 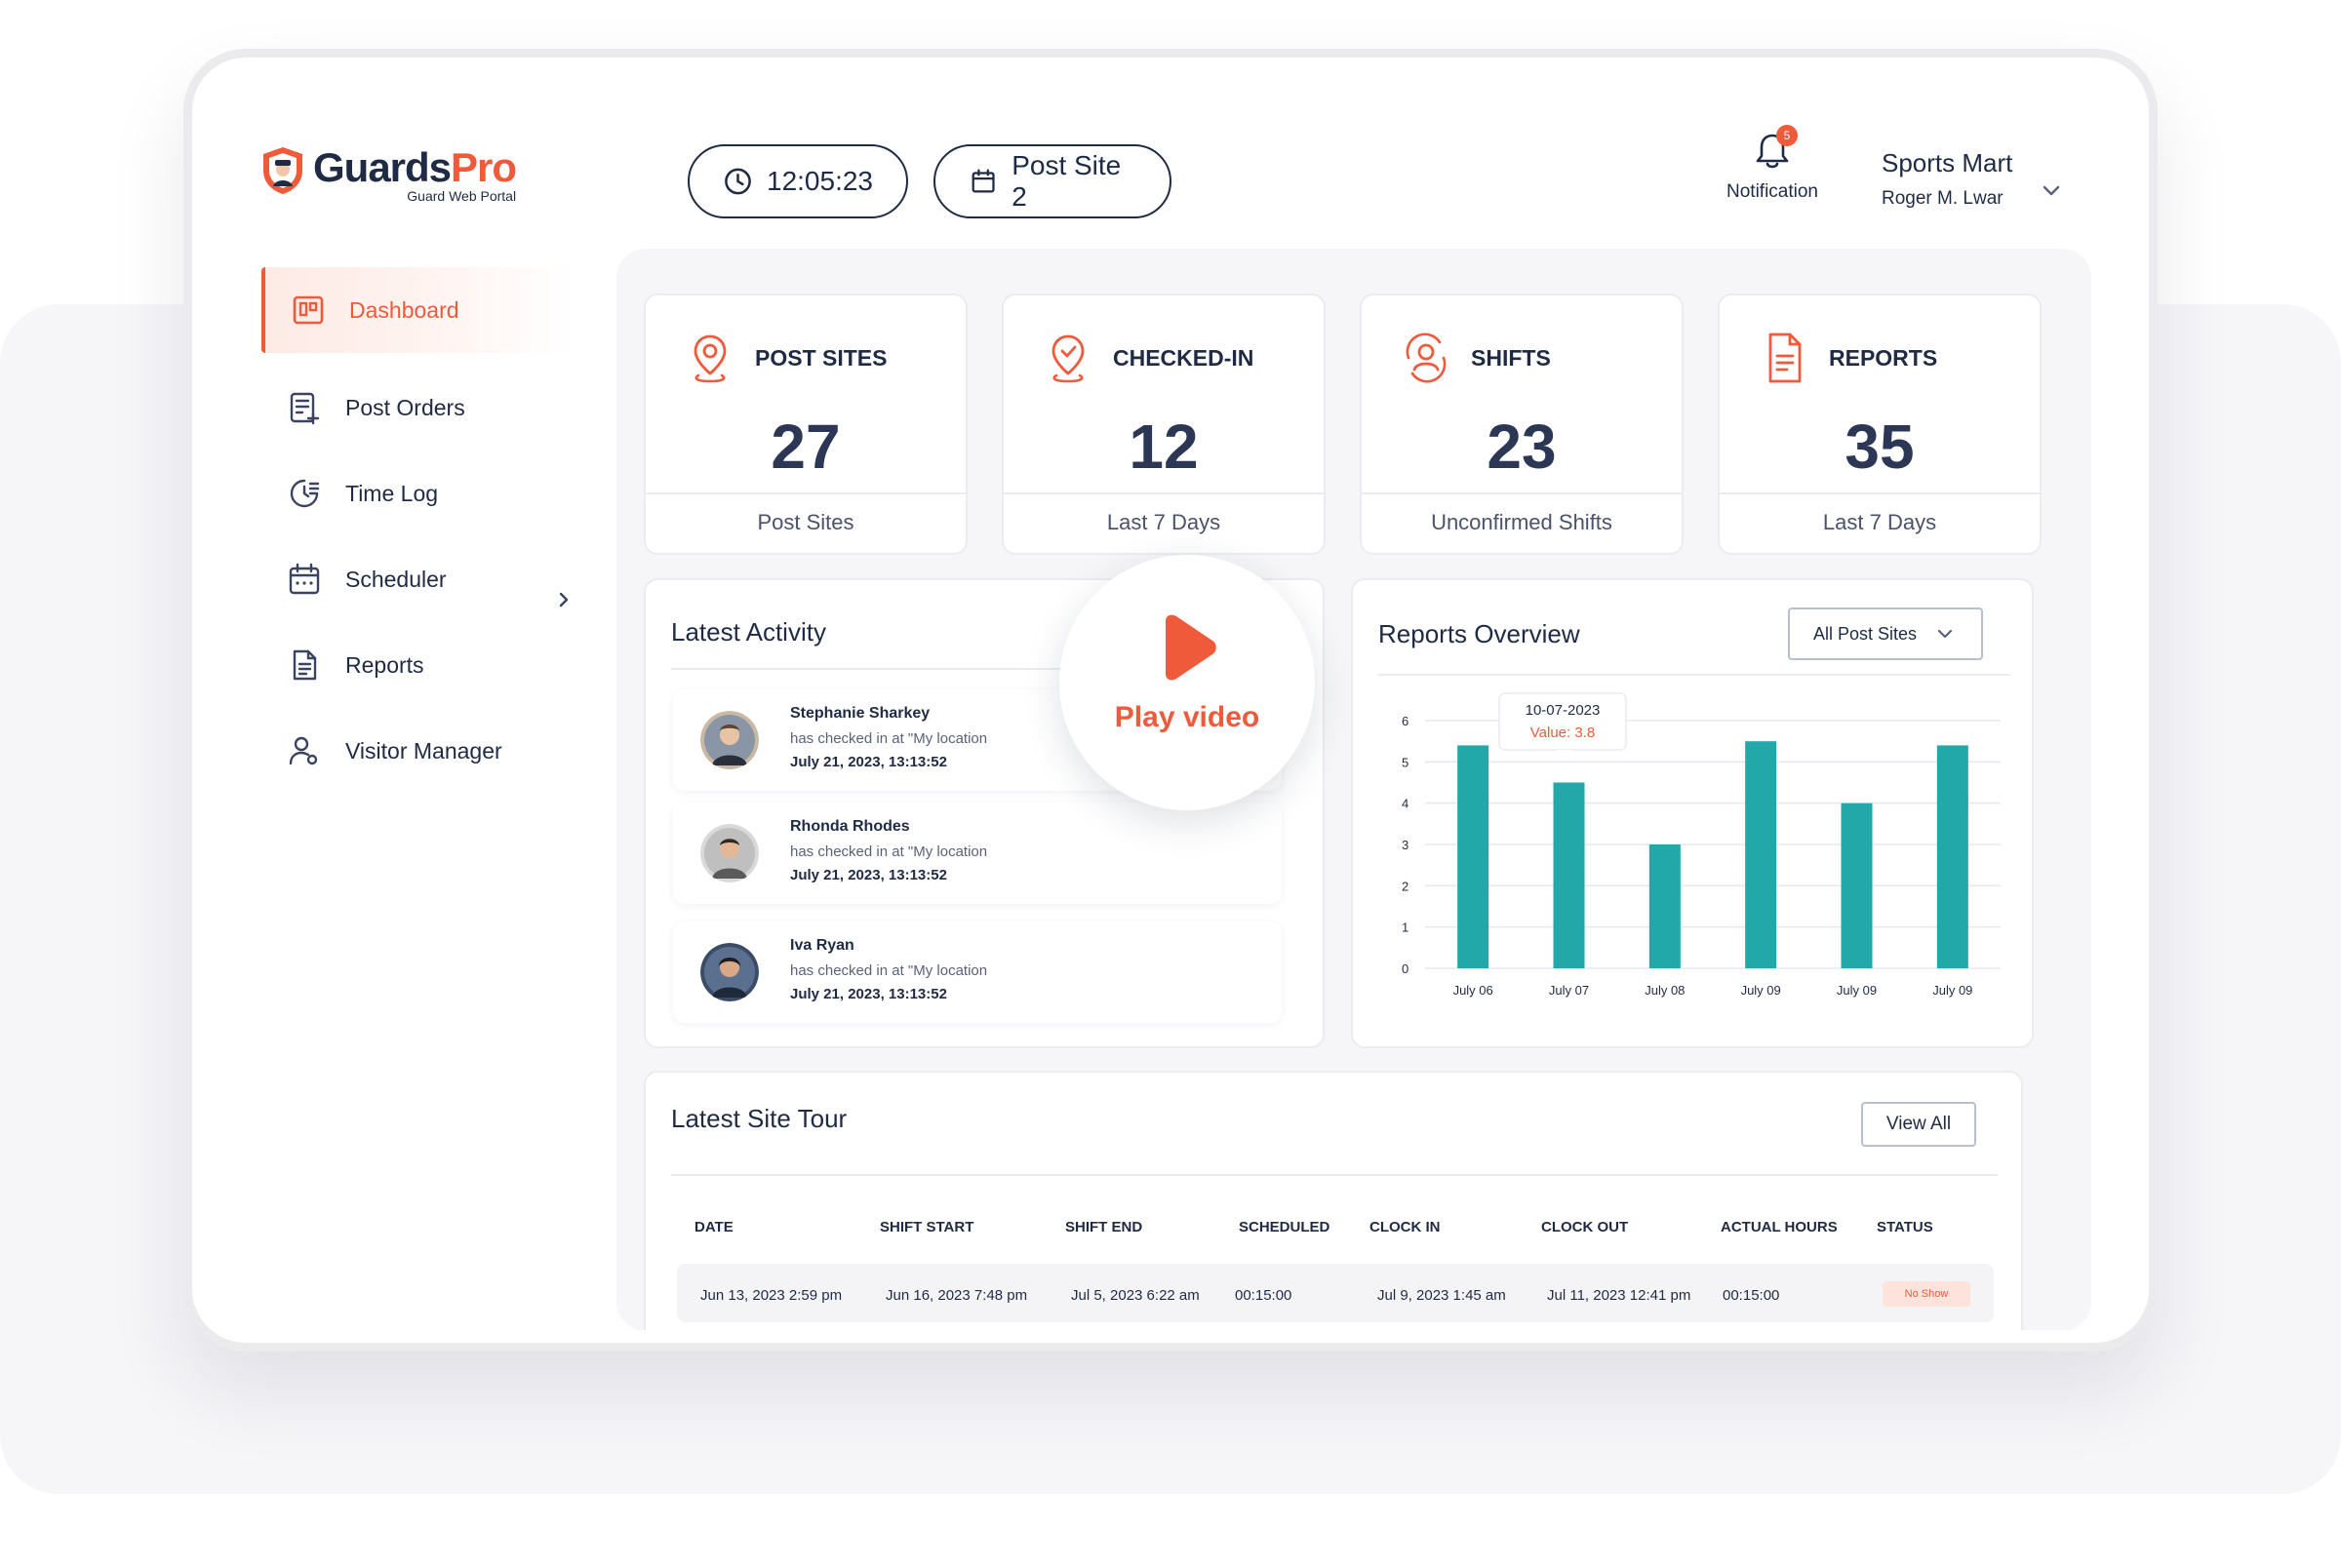 What do you see at coordinates (1521, 522) in the screenshot?
I see `stat-footer: Unconfirmed Shifts` at bounding box center [1521, 522].